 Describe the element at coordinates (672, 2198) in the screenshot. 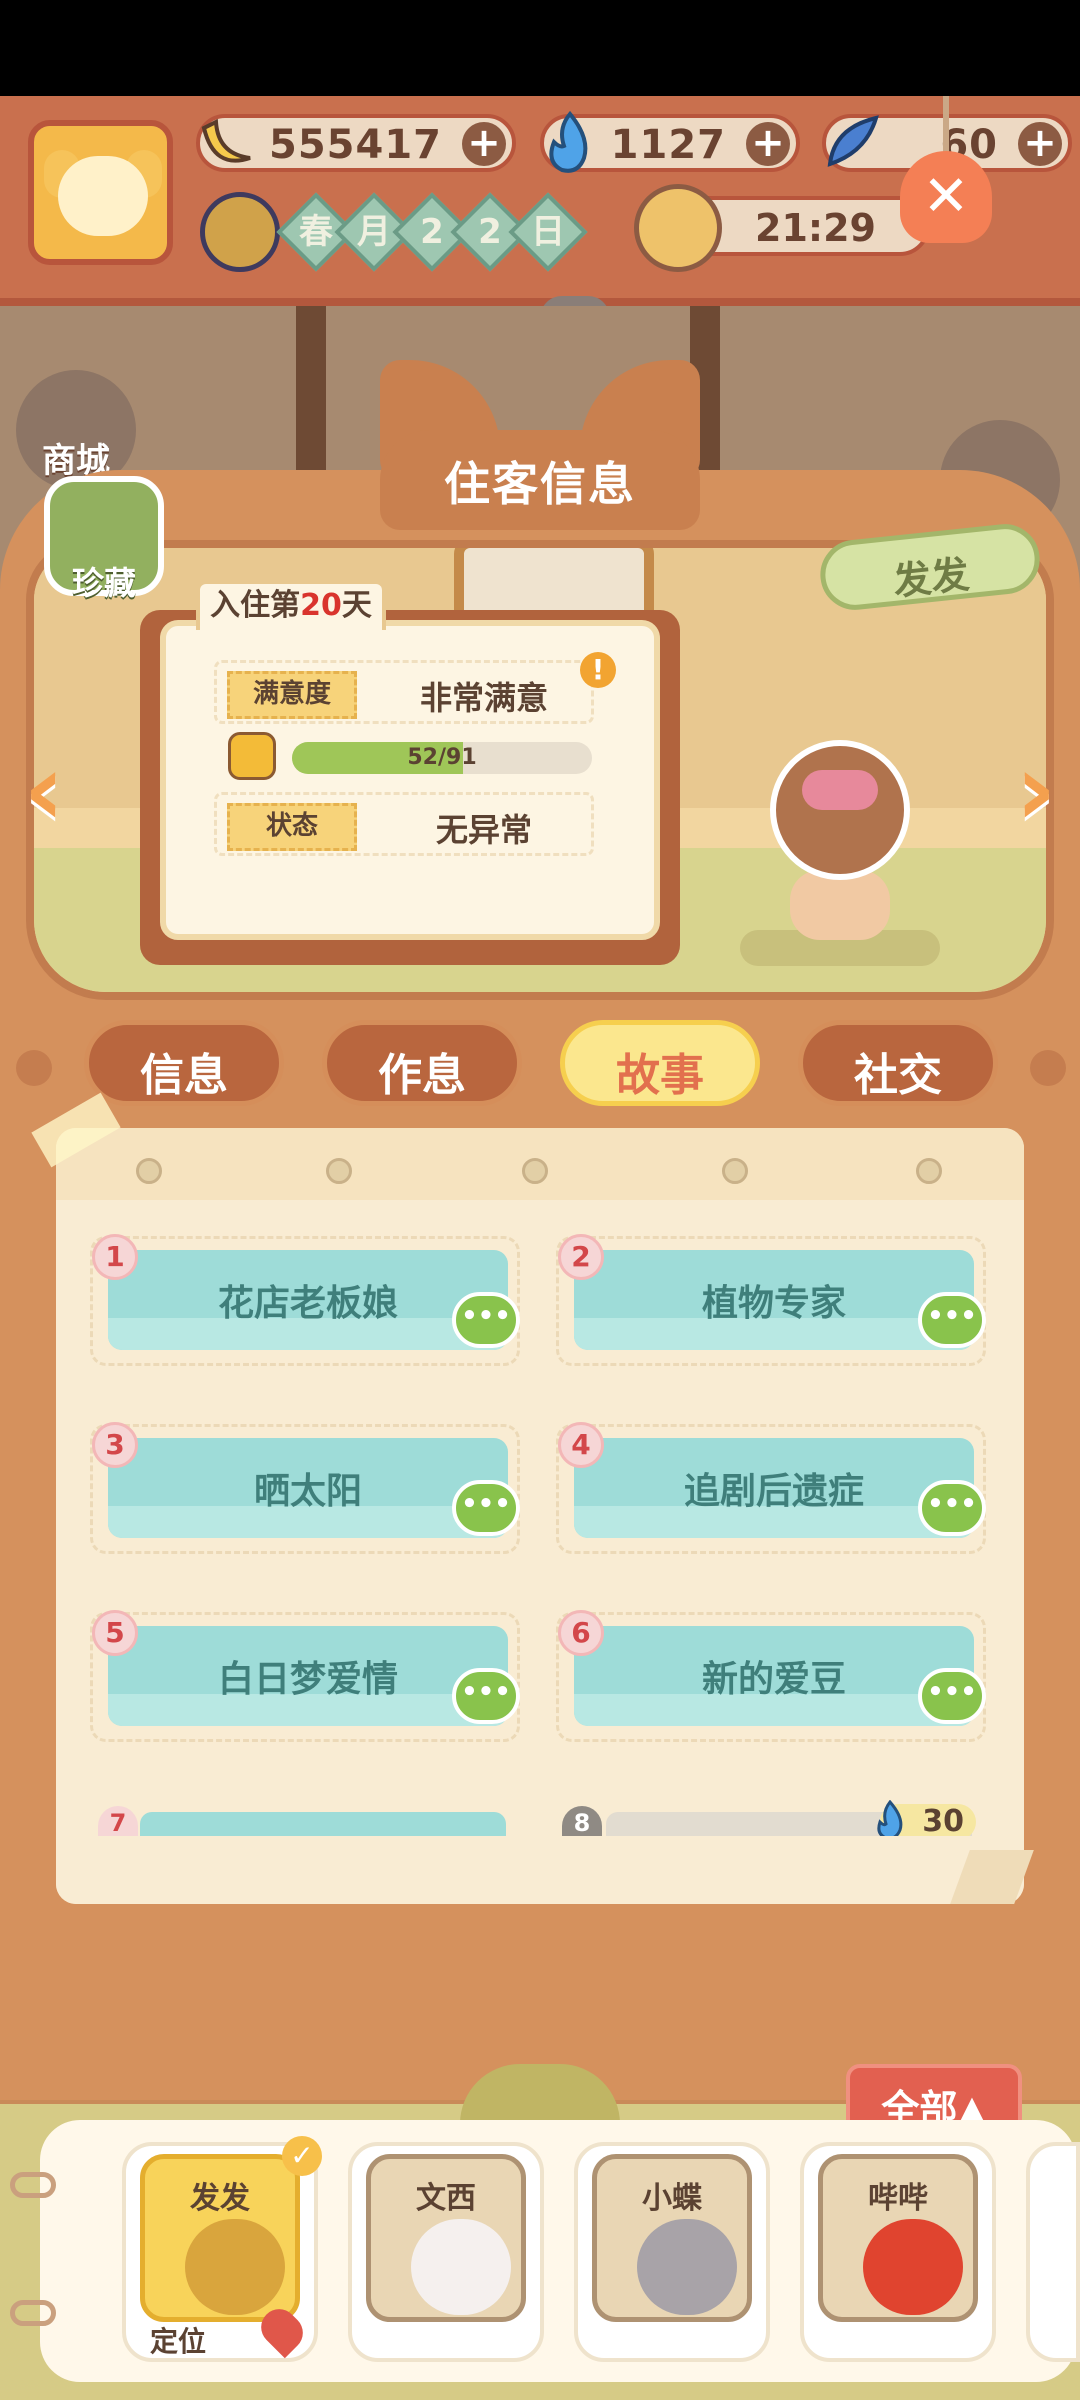

I see `guest-card-name: 小蝶` at that location.